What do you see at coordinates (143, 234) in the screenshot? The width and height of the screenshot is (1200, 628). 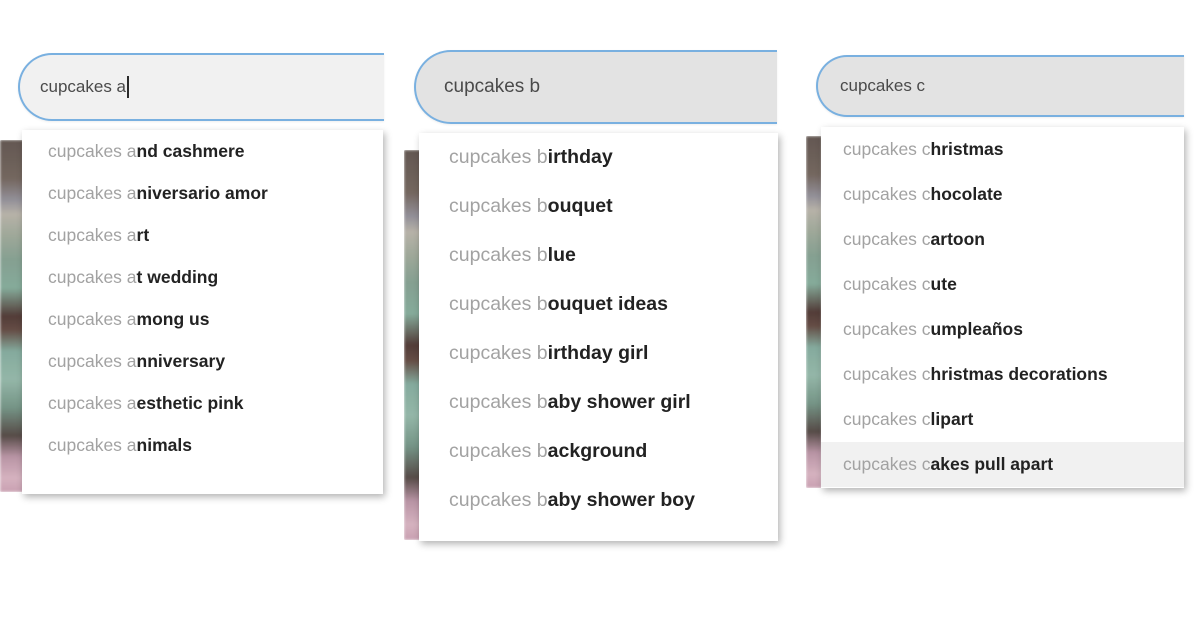 I see `suggestion-completion: rt` at bounding box center [143, 234].